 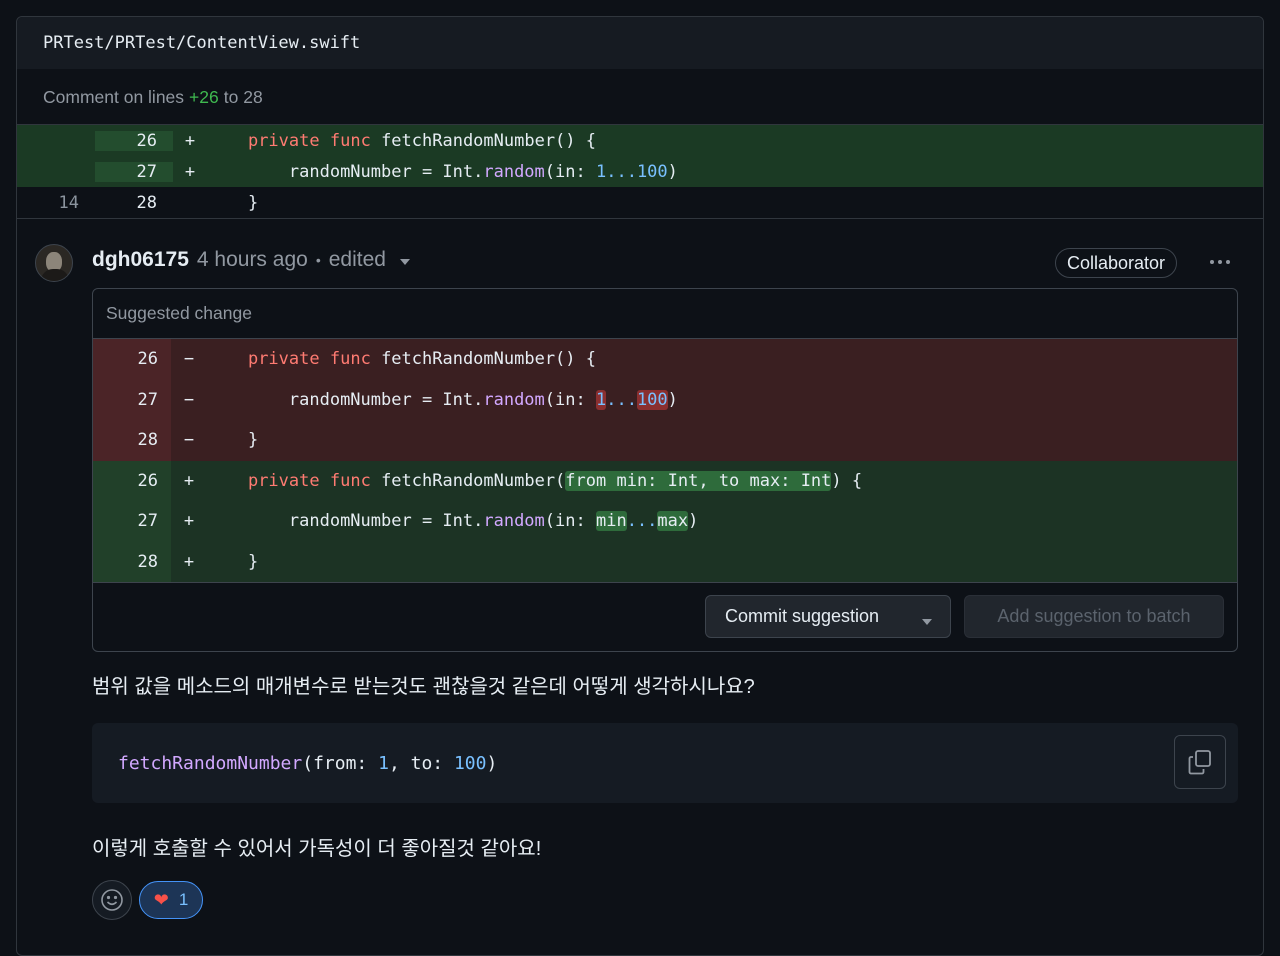 What do you see at coordinates (1200, 762) in the screenshot?
I see `copy-icon` at bounding box center [1200, 762].